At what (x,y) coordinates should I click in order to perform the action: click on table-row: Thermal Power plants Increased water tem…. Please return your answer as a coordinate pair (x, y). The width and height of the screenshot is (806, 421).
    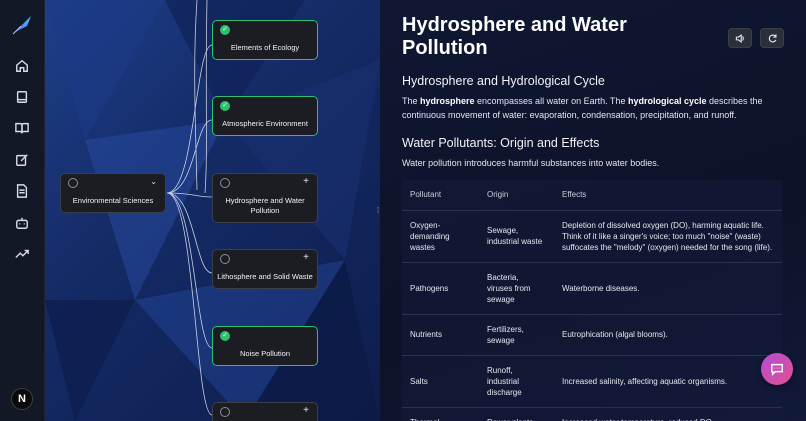
    Looking at the image, I should click on (592, 413).